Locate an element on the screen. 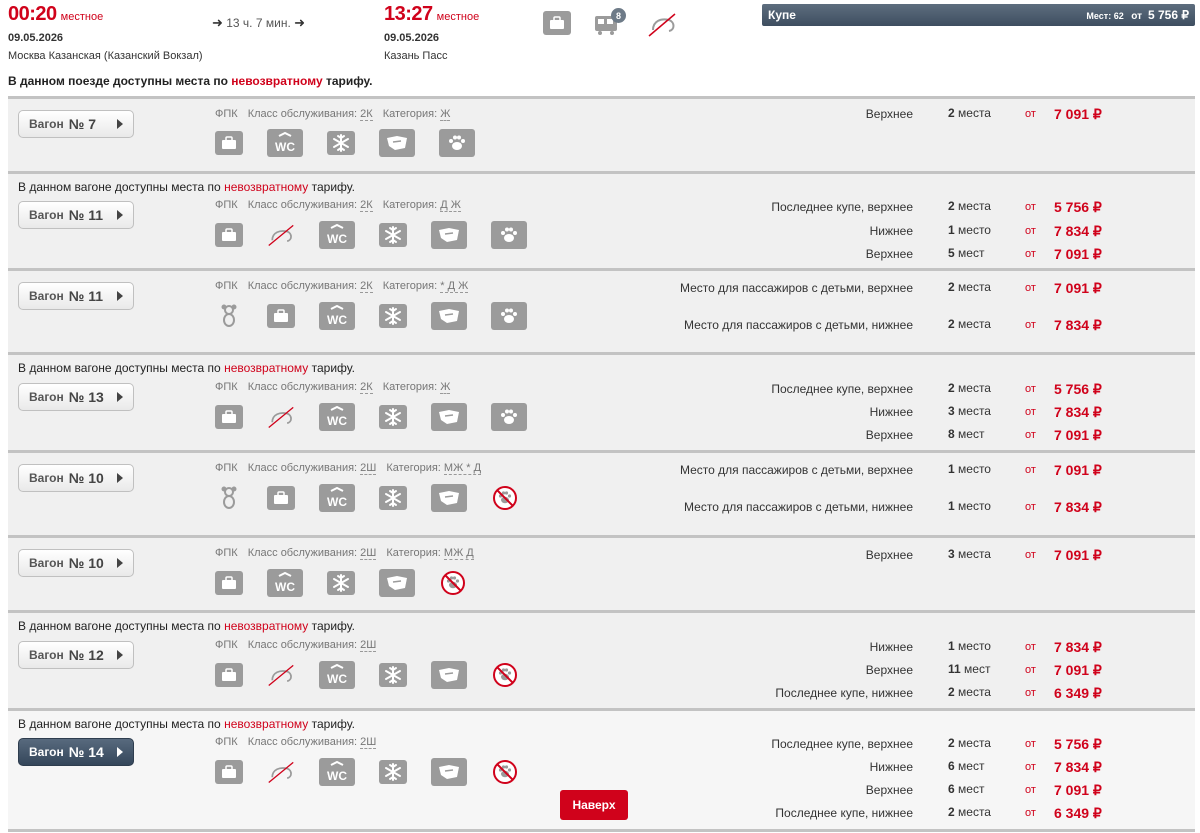 This screenshot has height=833, width=1200. seat-count: 11 мест is located at coordinates (969, 669).